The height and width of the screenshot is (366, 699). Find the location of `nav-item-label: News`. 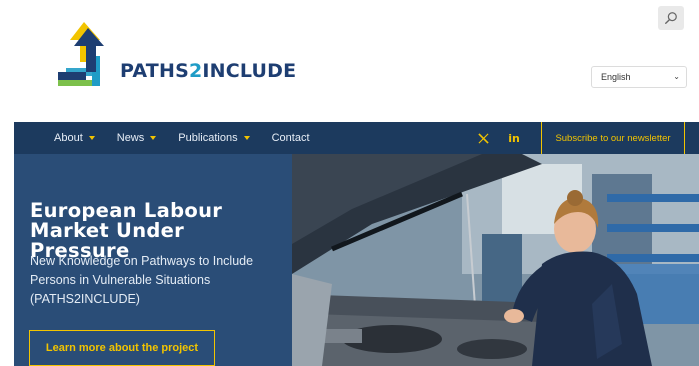

nav-item-label: News is located at coordinates (130, 138).